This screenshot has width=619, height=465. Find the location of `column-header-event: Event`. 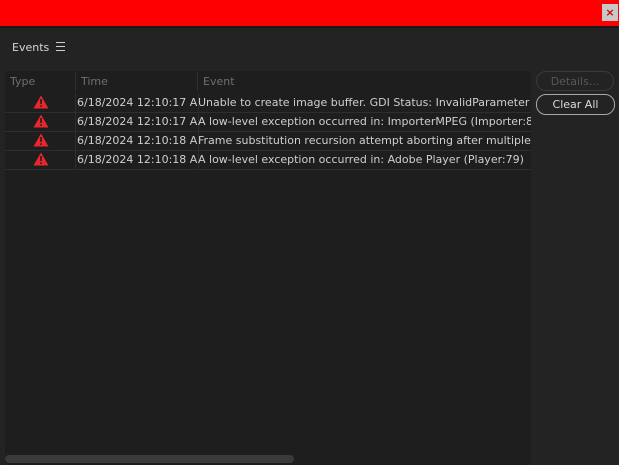

column-header-event: Event is located at coordinates (219, 82).